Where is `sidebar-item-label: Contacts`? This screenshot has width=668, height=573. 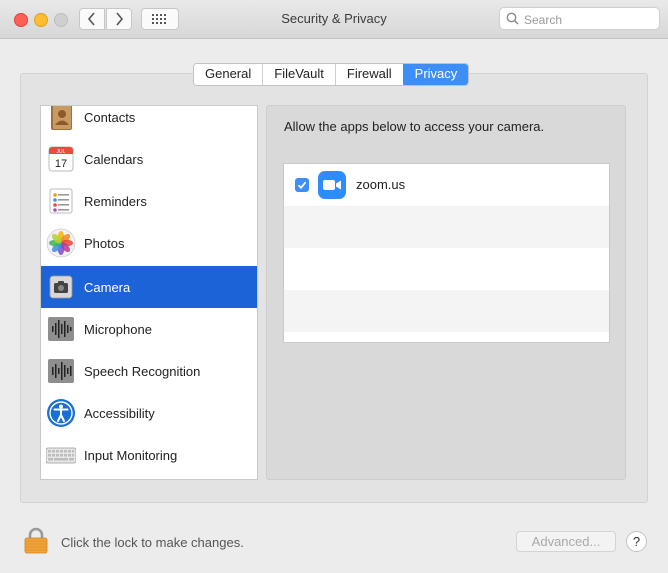
sidebar-item-label: Contacts is located at coordinates (110, 117).